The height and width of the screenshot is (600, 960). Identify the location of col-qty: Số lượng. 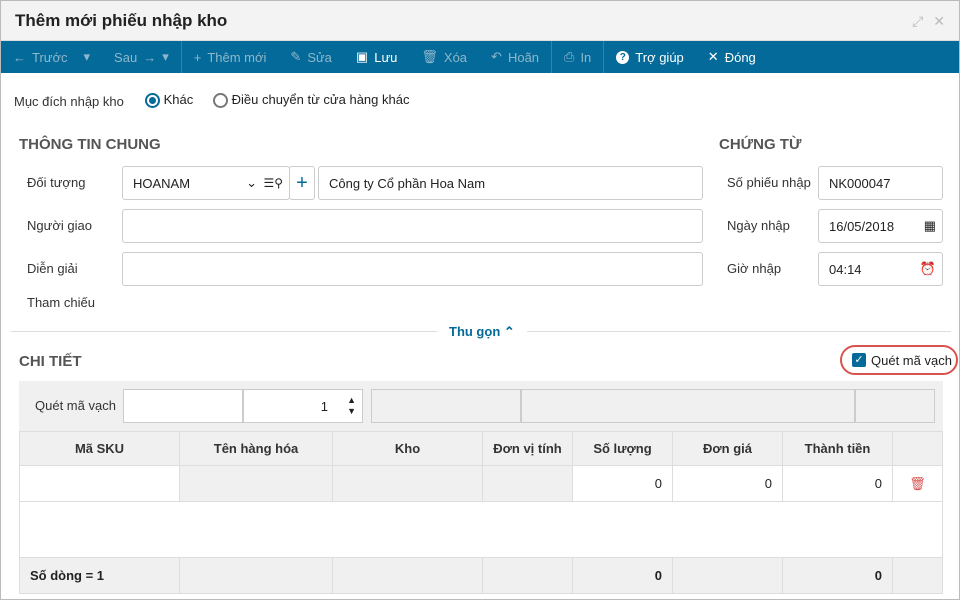
(622, 448).